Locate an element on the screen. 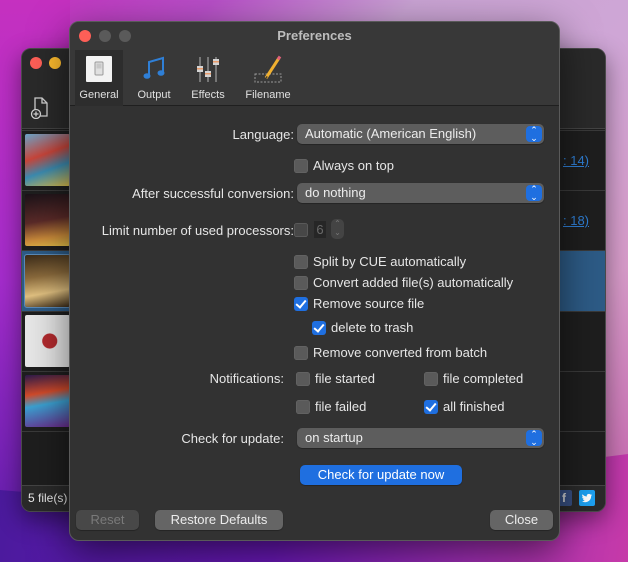 Image resolution: width=628 pixels, height=562 pixels. processors-stepper: ⌃ ⌄ is located at coordinates (337, 229).